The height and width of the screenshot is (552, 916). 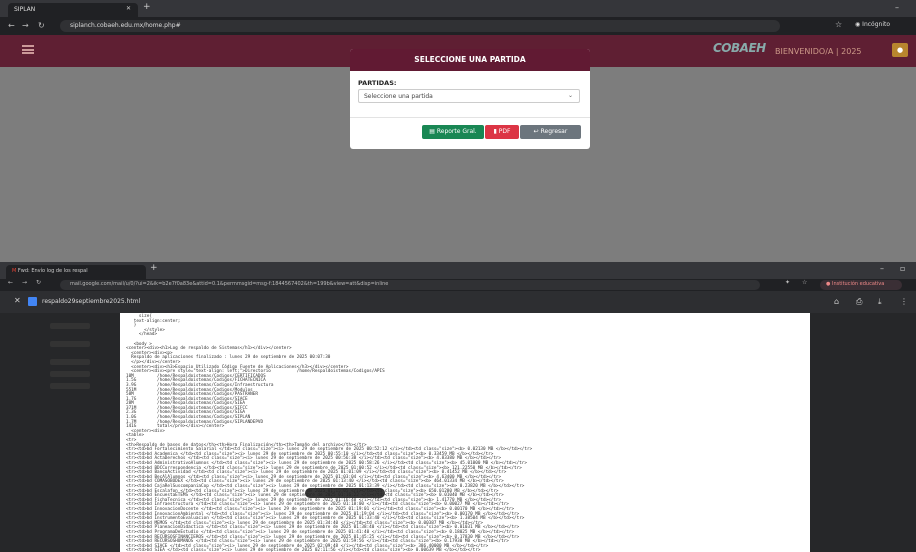 I want to click on extensions-icon: ✦, so click(x=787, y=282).